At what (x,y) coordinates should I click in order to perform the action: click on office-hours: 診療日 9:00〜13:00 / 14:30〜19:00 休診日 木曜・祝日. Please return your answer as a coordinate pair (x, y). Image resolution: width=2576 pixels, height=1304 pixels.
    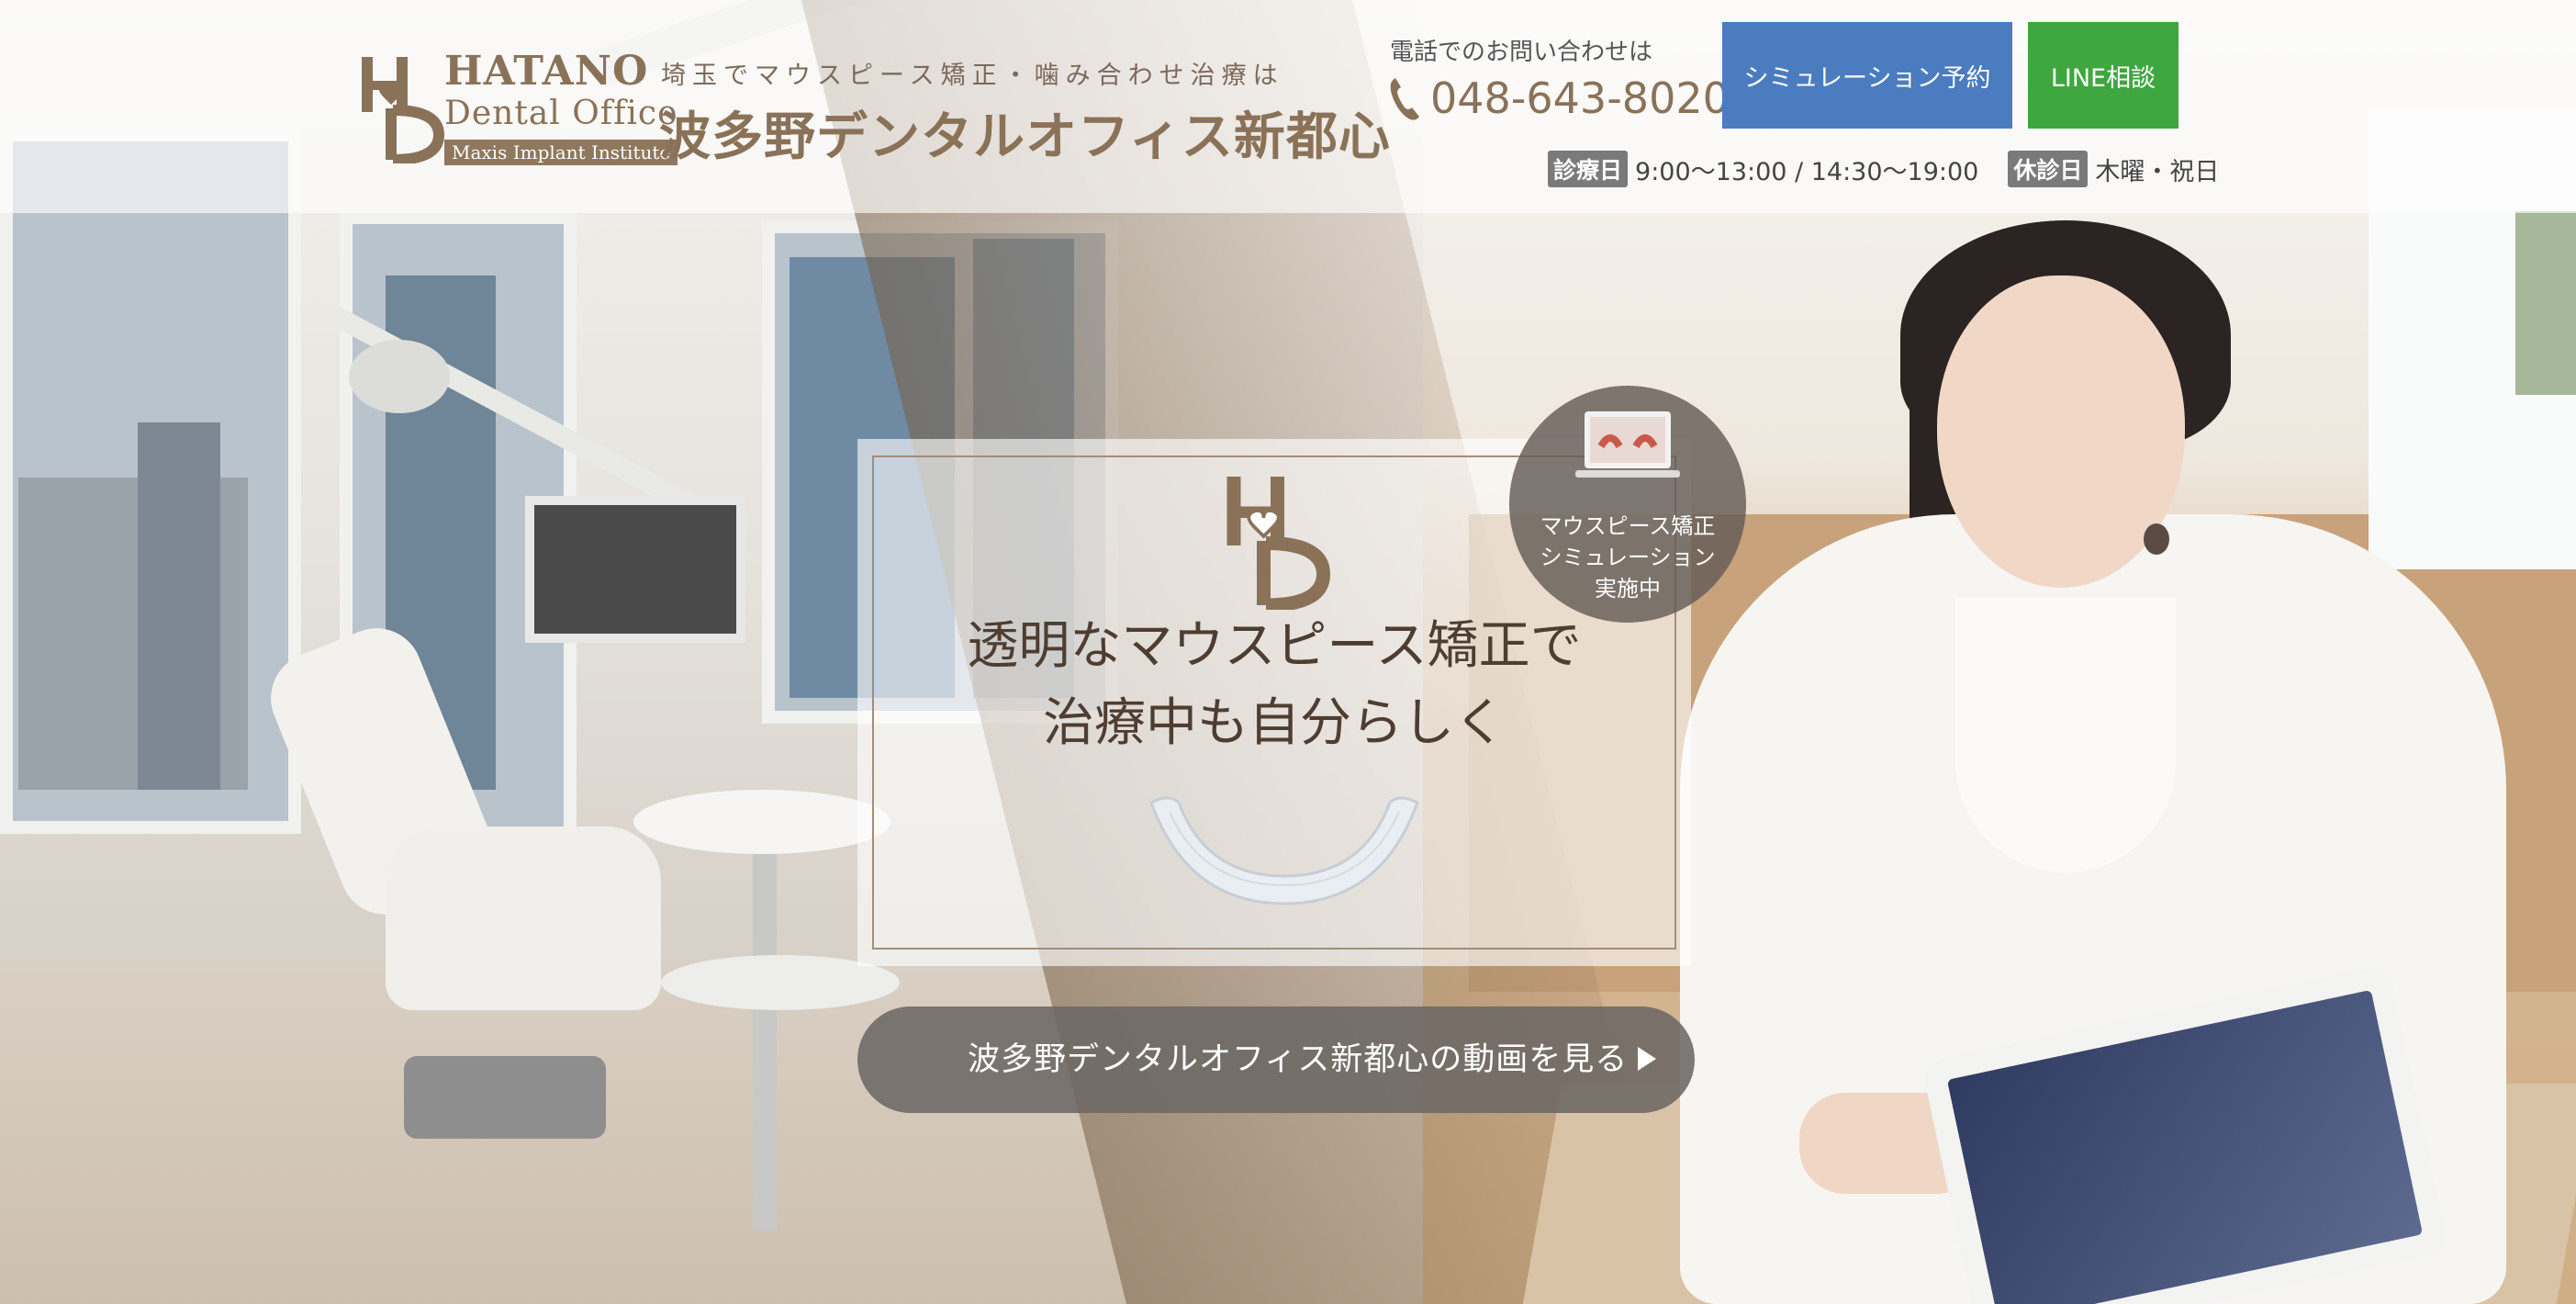
    Looking at the image, I should click on (1883, 169).